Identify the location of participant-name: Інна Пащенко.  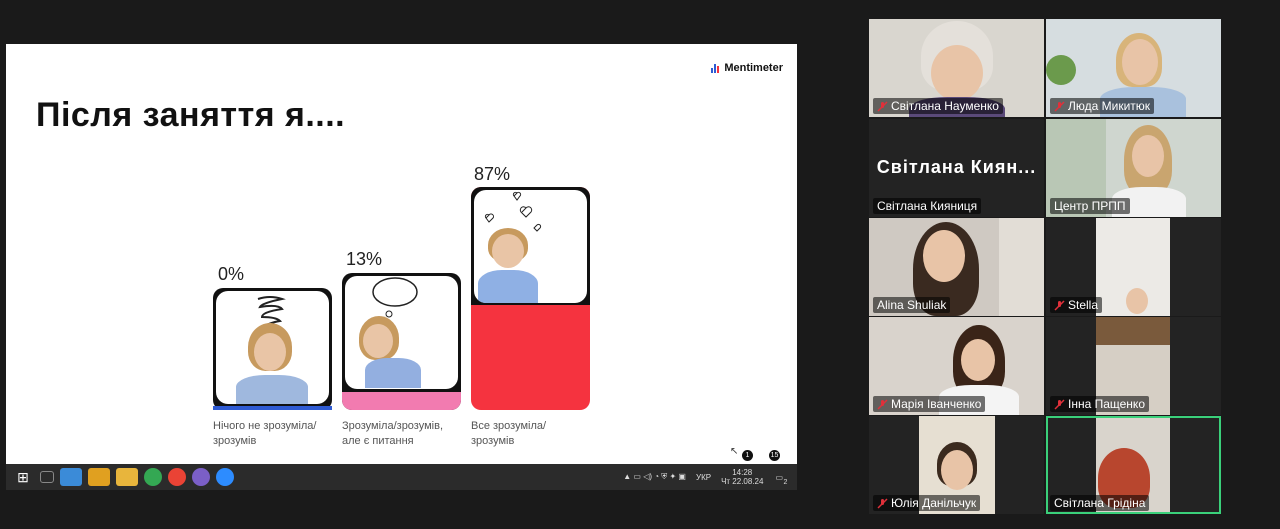
(1106, 404).